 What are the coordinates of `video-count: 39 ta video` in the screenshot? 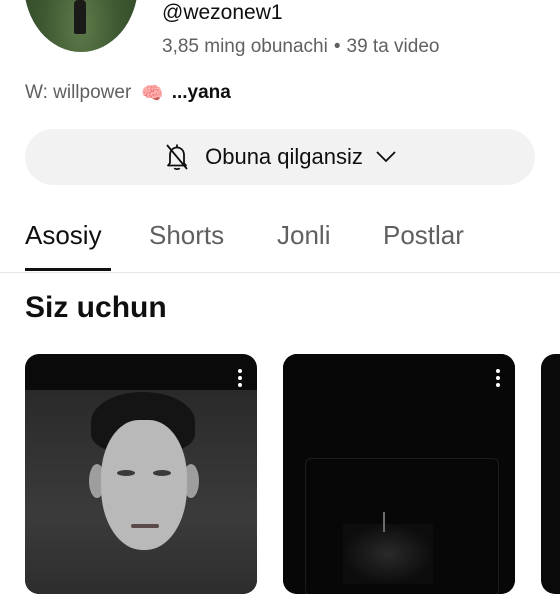 It's located at (393, 46).